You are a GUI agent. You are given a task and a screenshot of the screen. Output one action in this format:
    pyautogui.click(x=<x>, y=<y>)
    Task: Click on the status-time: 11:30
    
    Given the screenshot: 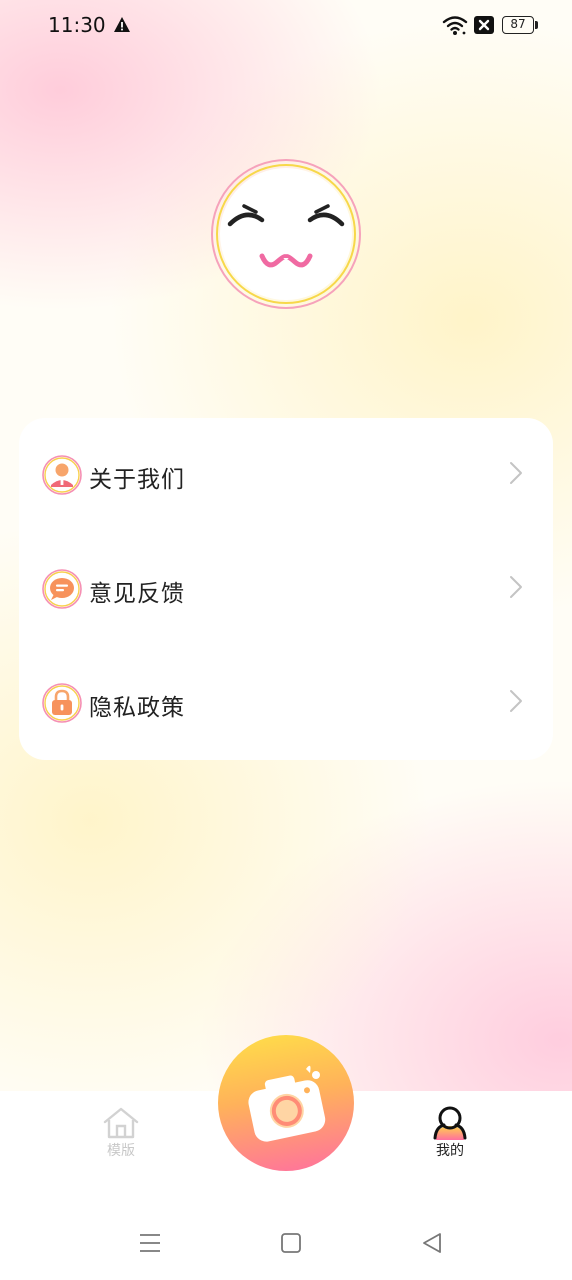 What is the action you would take?
    pyautogui.click(x=77, y=25)
    